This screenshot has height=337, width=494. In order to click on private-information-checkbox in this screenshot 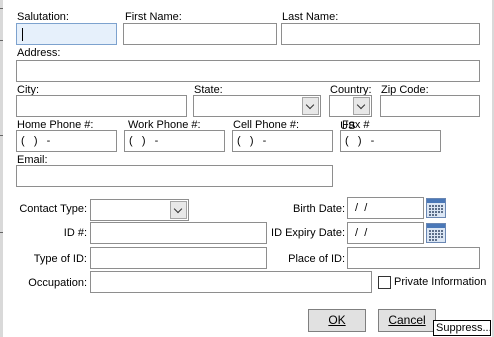, I will do `click(384, 282)`.